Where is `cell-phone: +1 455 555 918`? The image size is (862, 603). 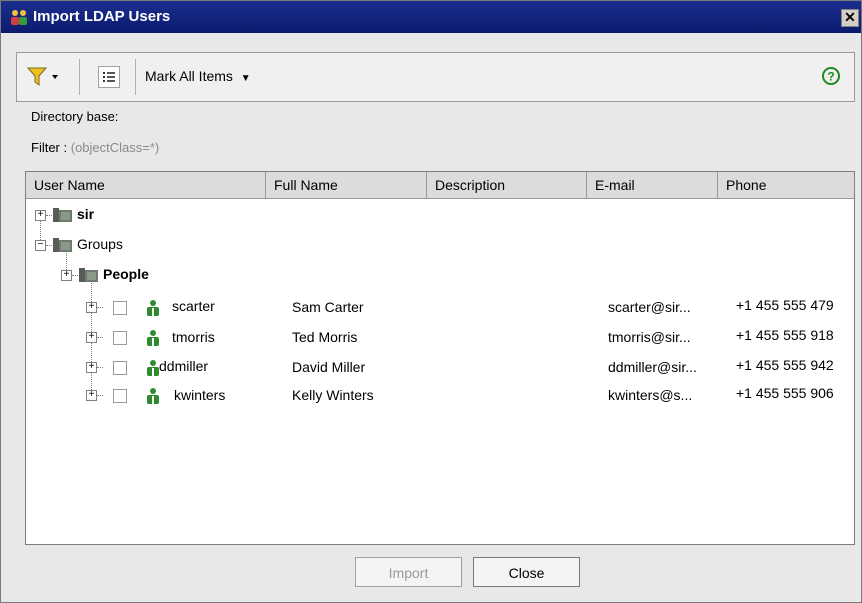
cell-phone: +1 455 555 918 is located at coordinates (785, 335).